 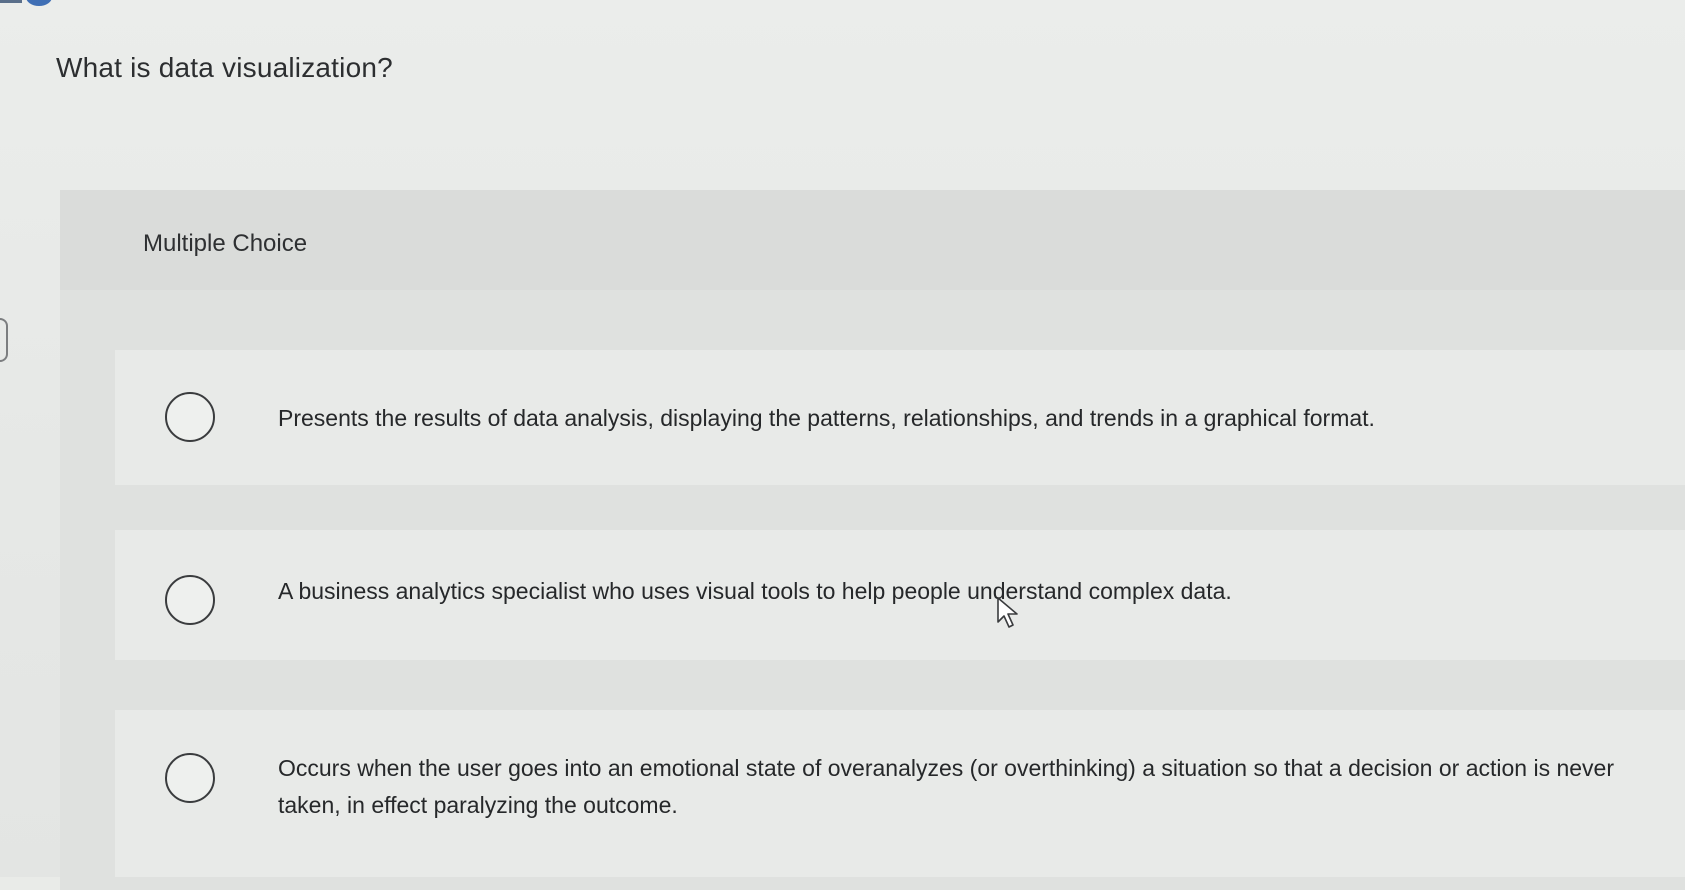 I want to click on question-text: What is data visualization?, so click(x=224, y=67).